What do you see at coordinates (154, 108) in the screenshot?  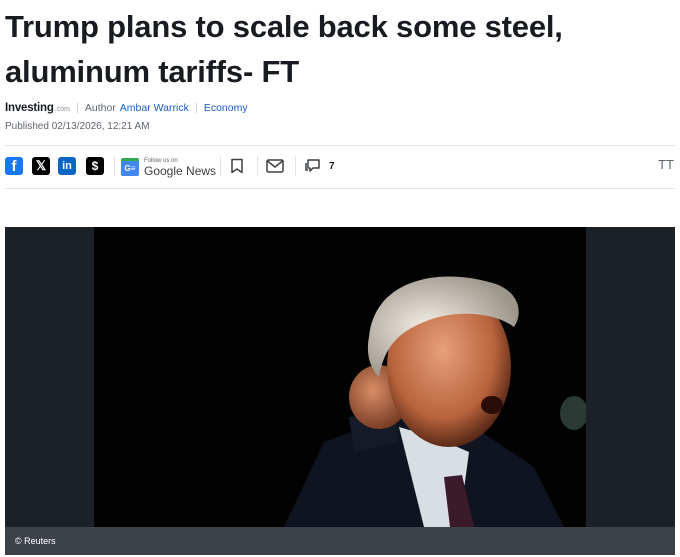 I see `author-link: Ambar Warrick` at bounding box center [154, 108].